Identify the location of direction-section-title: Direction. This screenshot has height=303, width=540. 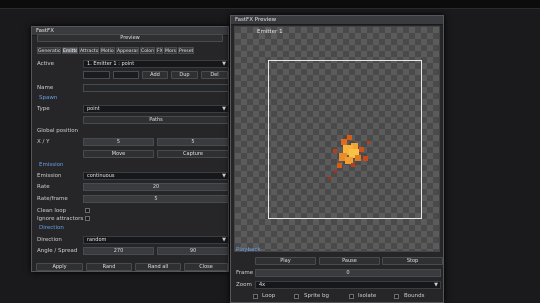
(51, 228).